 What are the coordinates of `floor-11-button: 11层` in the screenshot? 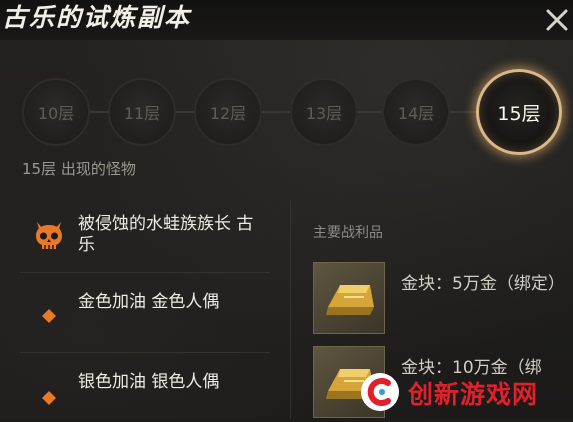 It's located at (142, 112).